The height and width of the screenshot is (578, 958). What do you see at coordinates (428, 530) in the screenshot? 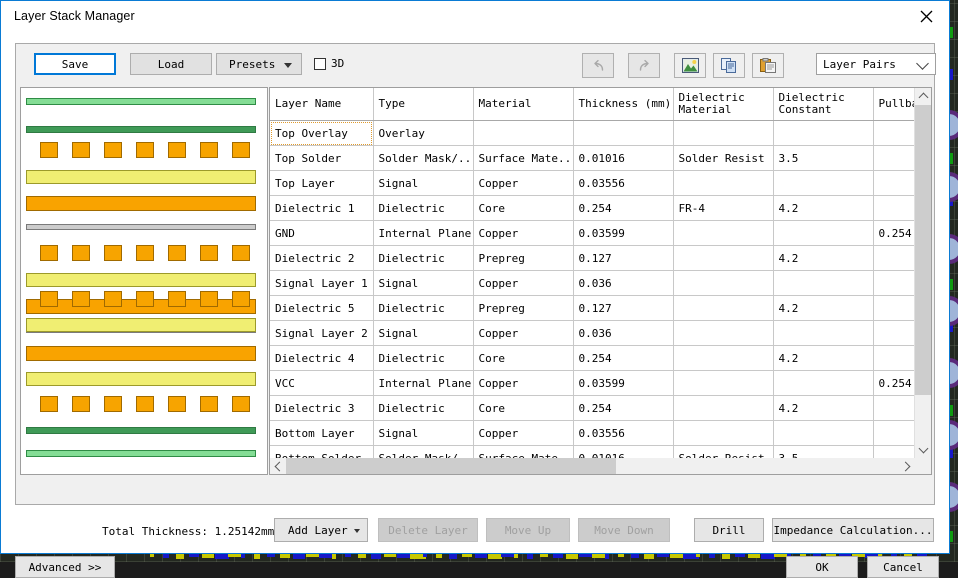
I see `delete-layer-button: Delete Layer` at bounding box center [428, 530].